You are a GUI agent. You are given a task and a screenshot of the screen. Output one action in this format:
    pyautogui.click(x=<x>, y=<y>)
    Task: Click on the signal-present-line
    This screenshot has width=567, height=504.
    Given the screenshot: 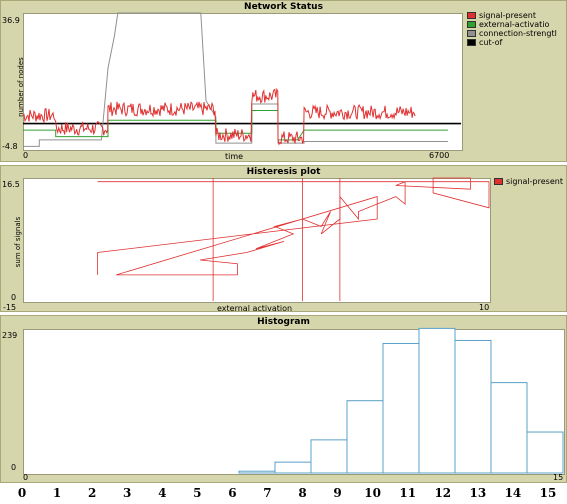 What is the action you would take?
    pyautogui.click(x=219, y=116)
    